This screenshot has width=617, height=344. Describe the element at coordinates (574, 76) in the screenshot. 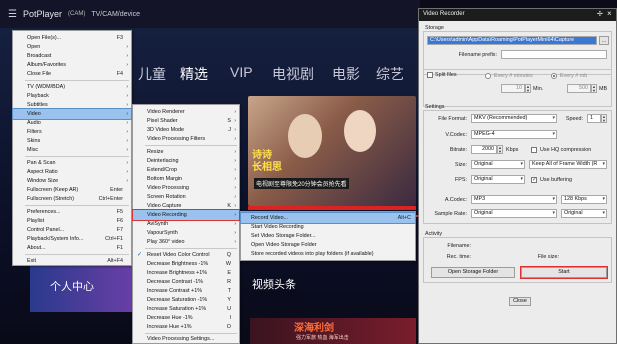

I see `every-mb-label: Every # mb` at that location.